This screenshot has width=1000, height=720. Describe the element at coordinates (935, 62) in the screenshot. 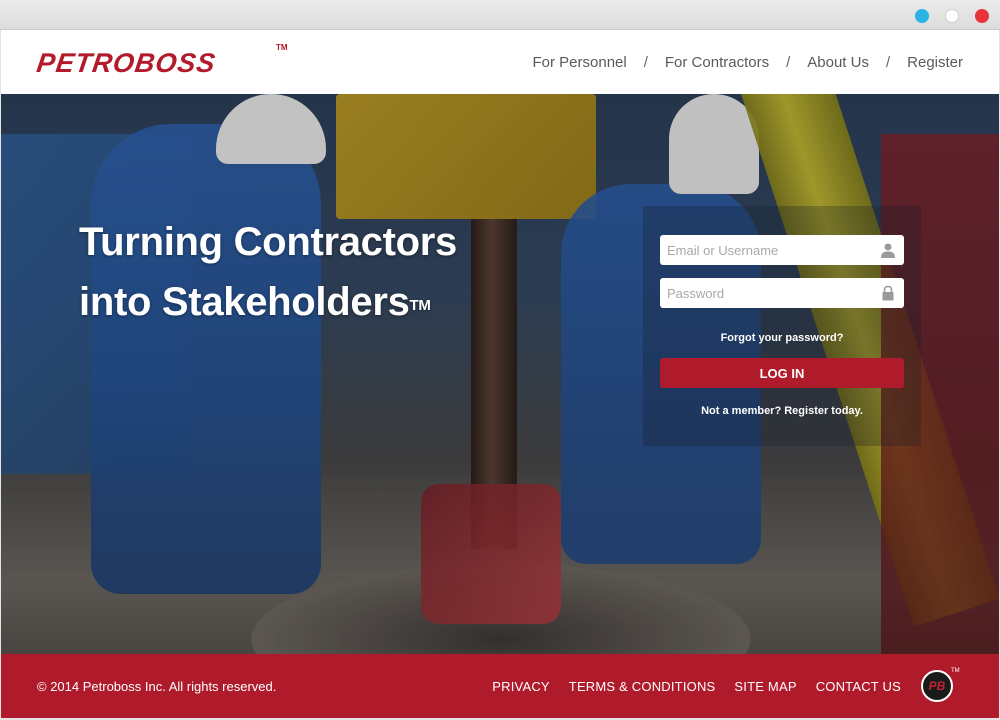

I see `nav-register: Register` at that location.